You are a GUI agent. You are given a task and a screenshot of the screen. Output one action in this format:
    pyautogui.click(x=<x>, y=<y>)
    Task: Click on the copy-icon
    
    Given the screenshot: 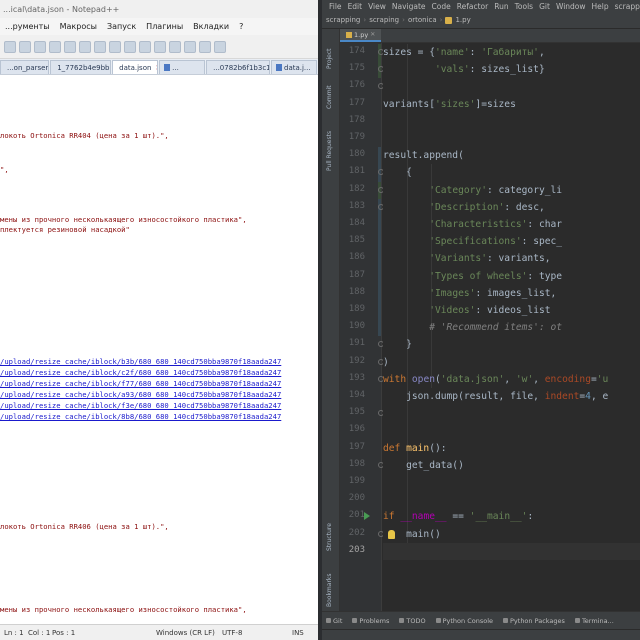 What is the action you would take?
    pyautogui.click(x=115, y=46)
    